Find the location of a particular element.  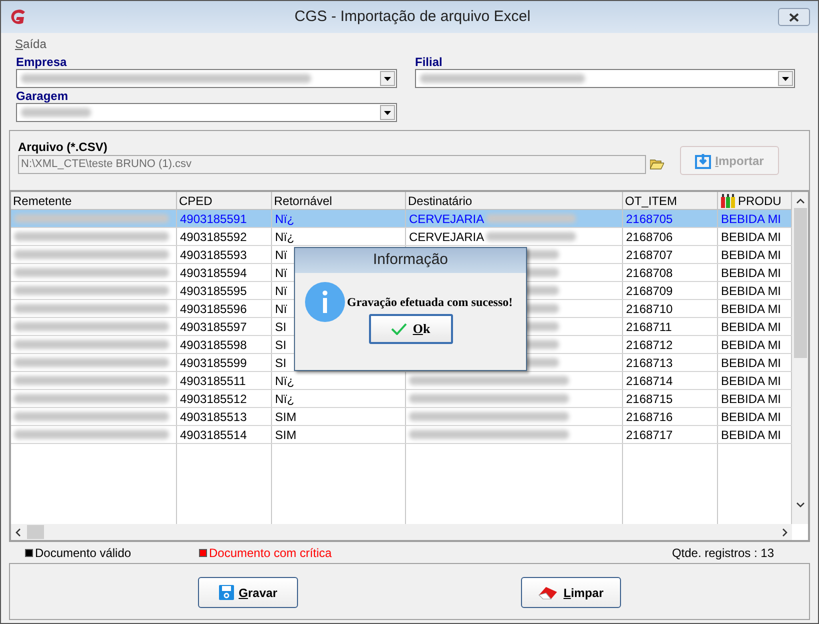

close-icon is located at coordinates (794, 17).